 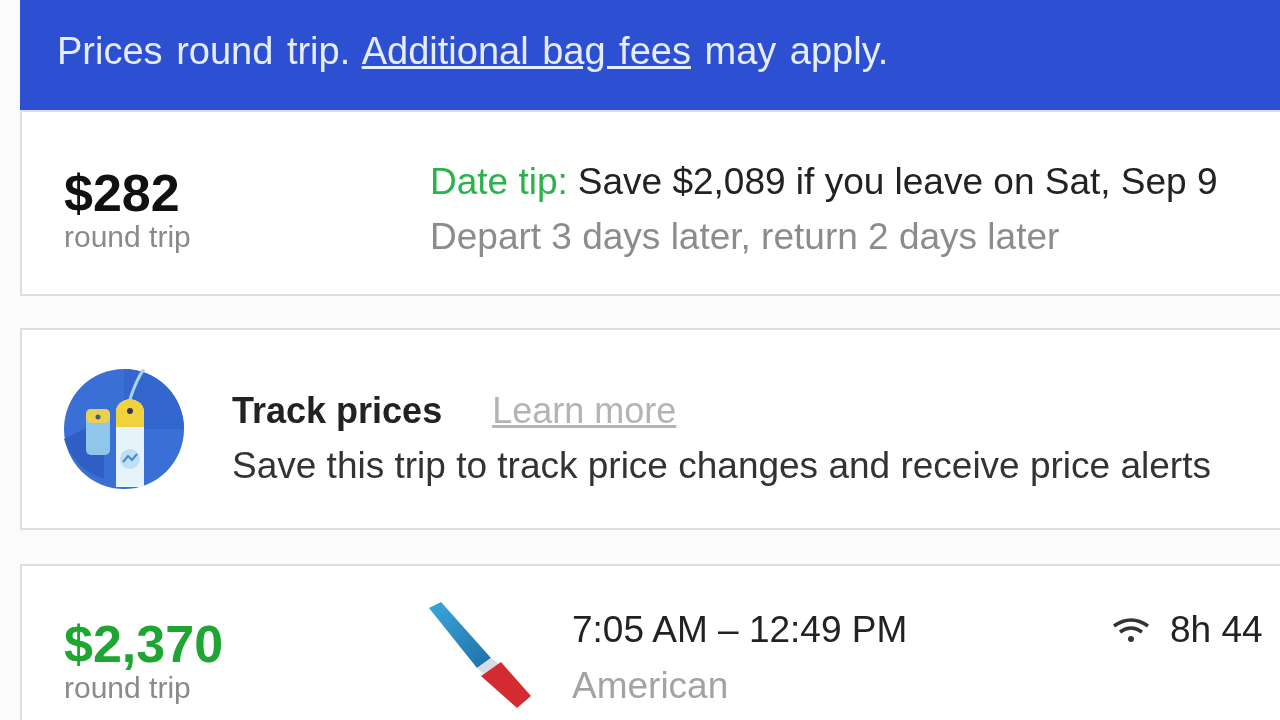 What do you see at coordinates (745, 237) in the screenshot?
I see `date-tip-detail: Depart 3 days later, return 2 days later` at bounding box center [745, 237].